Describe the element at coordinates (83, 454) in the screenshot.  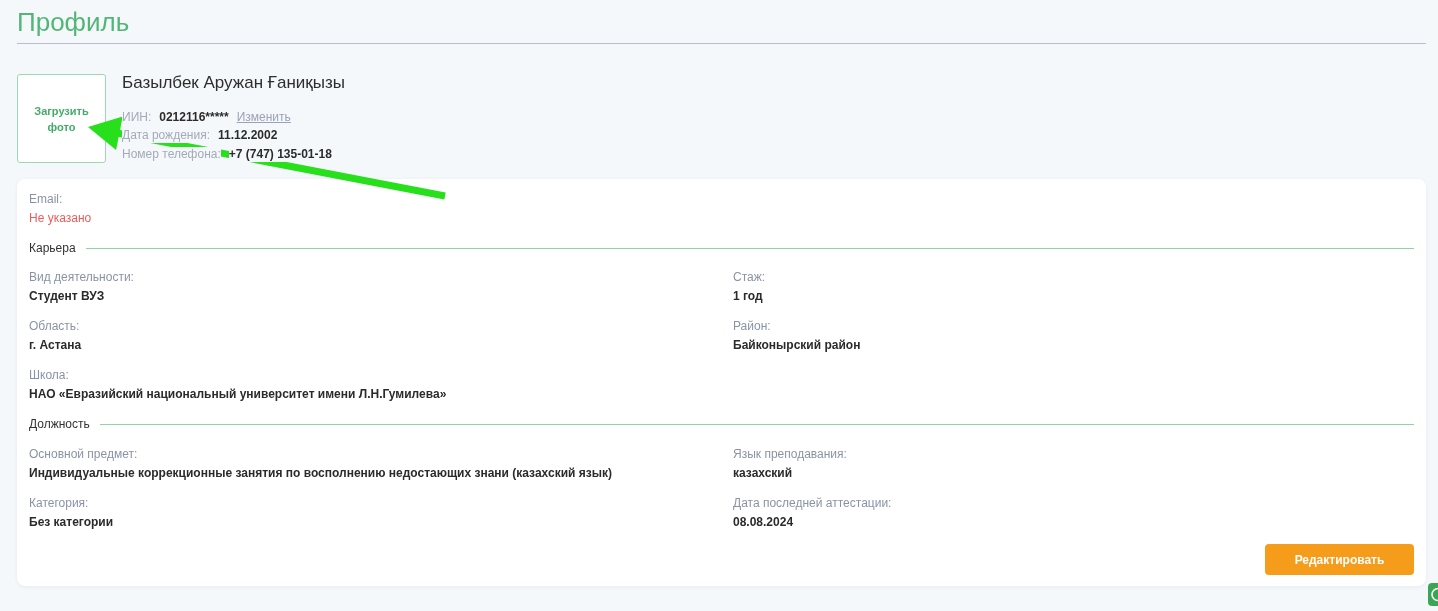
I see `field-label: Основной предмет:` at that location.